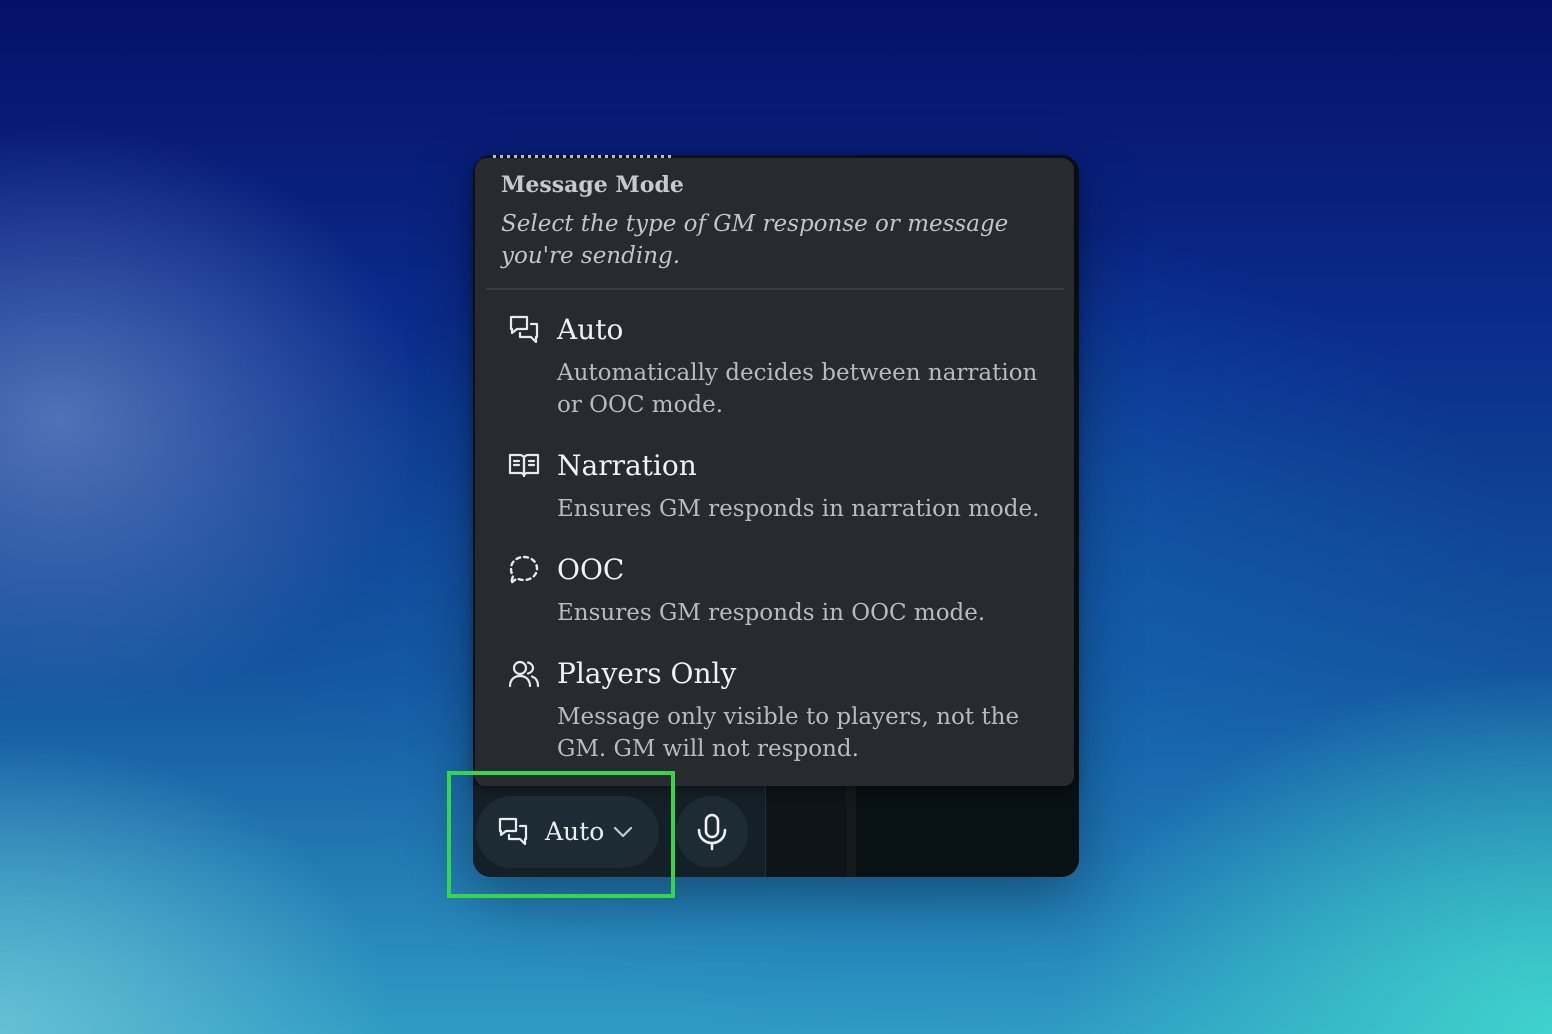  What do you see at coordinates (591, 569) in the screenshot?
I see `mode-option-label: OOC` at bounding box center [591, 569].